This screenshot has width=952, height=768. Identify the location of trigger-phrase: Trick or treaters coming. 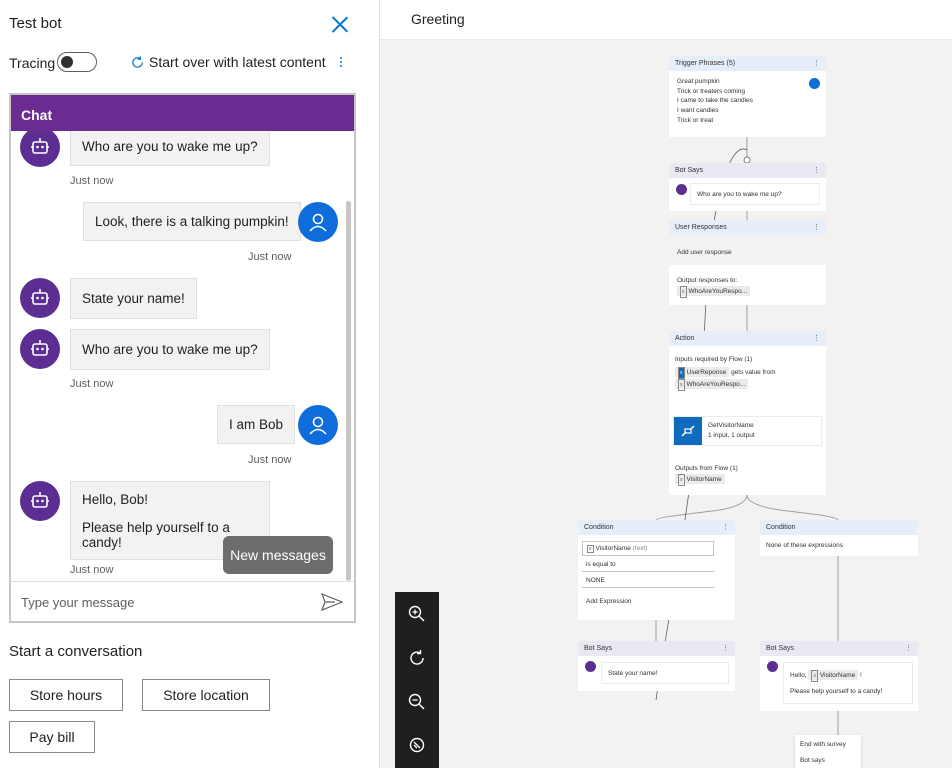
(711, 91).